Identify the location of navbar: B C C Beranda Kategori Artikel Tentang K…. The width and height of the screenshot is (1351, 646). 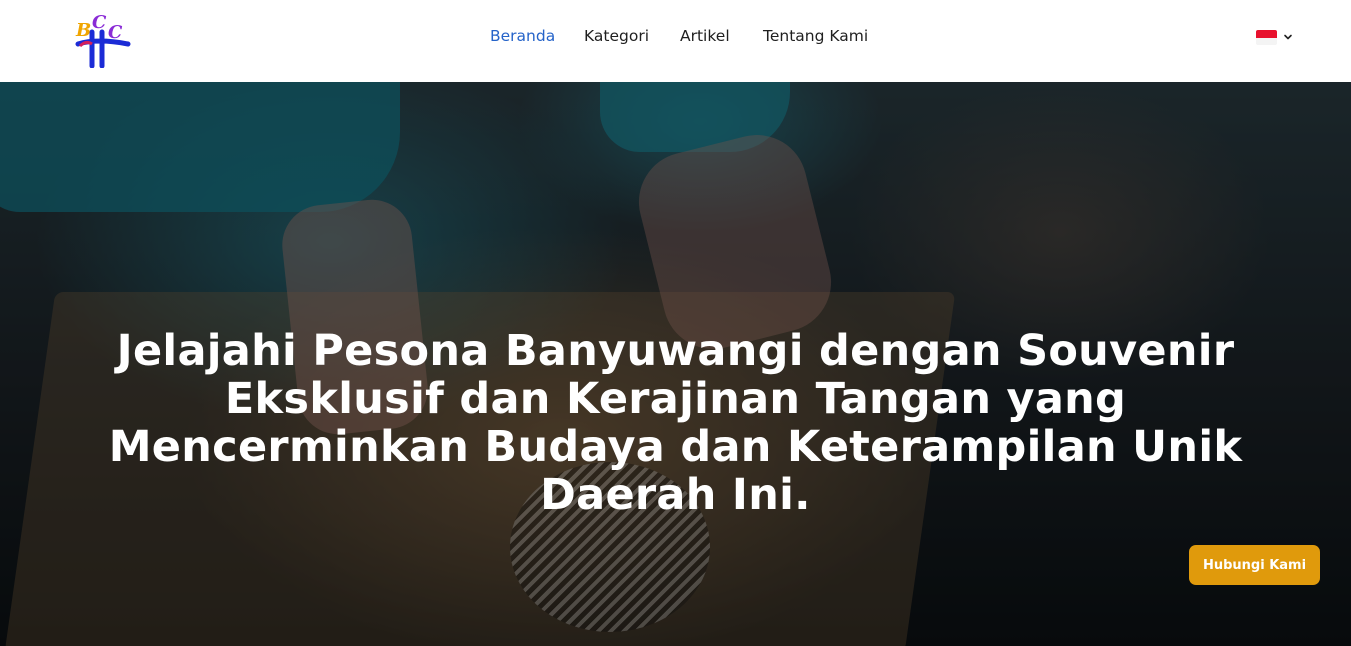
(675, 41).